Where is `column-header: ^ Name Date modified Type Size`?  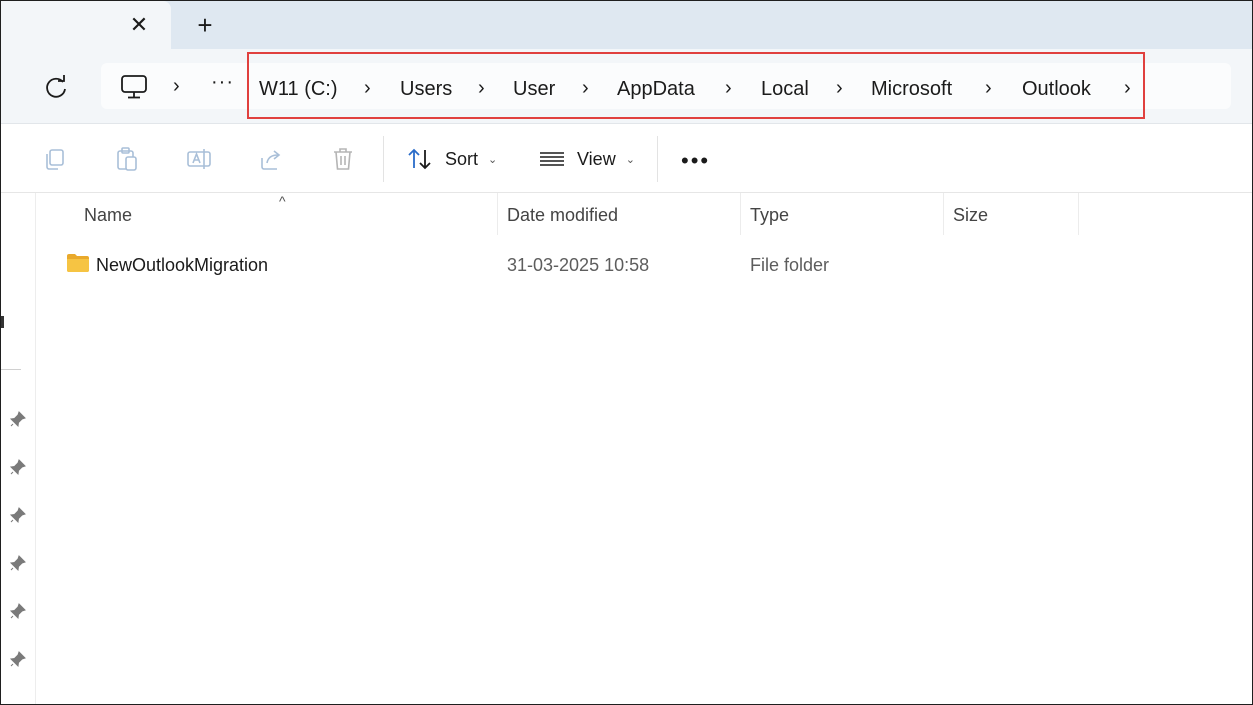 column-header: ^ Name Date modified Type Size is located at coordinates (644, 215).